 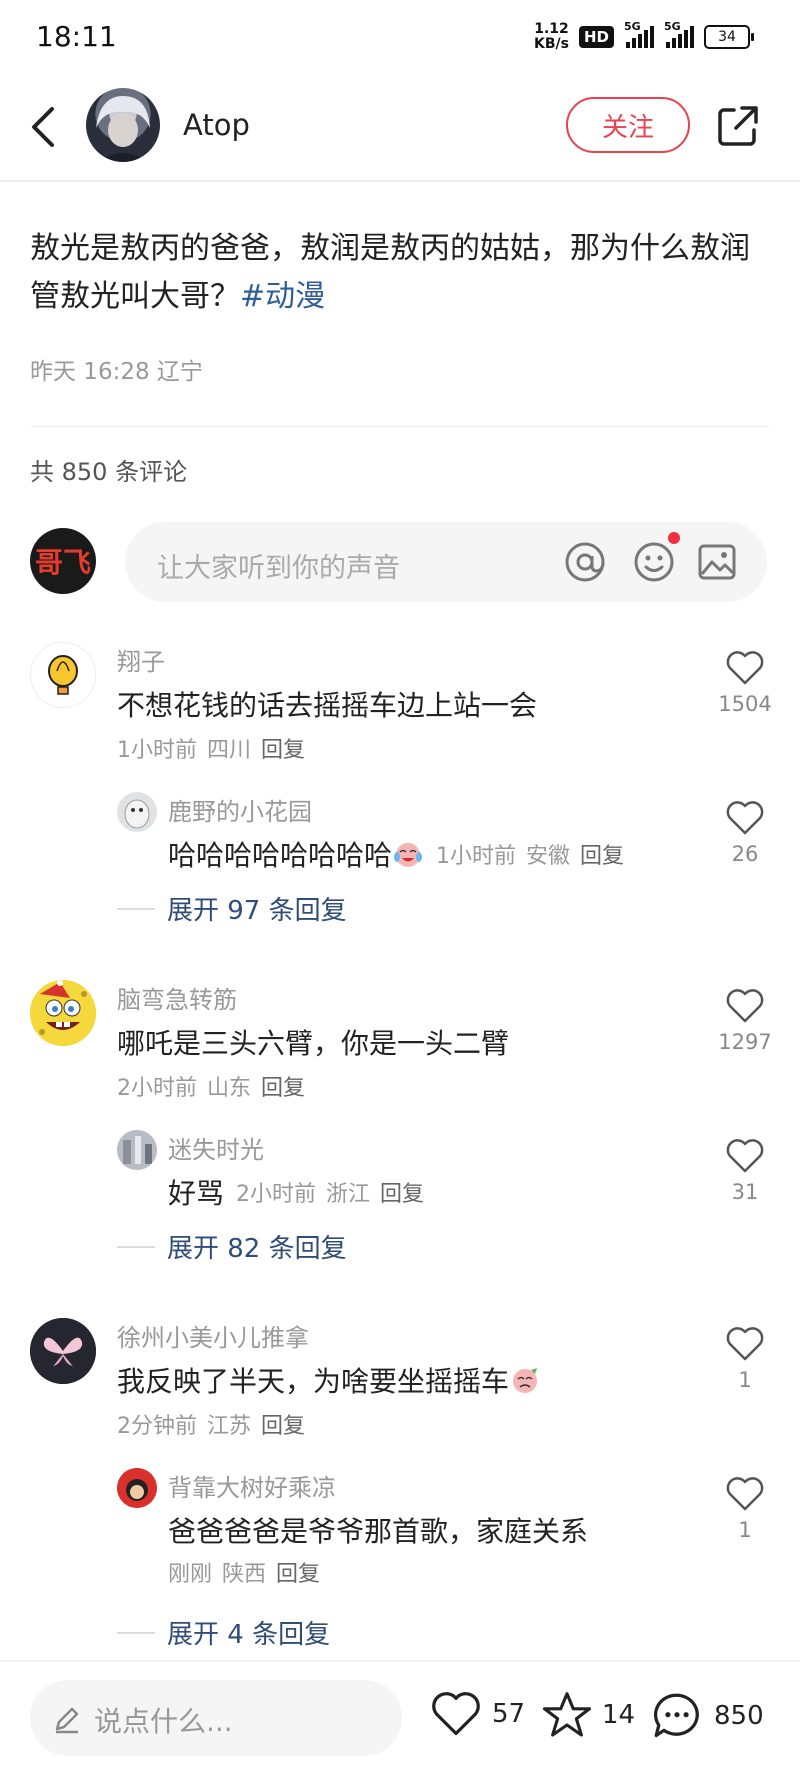 I want to click on reply-text: 好骂, so click(x=196, y=1193).